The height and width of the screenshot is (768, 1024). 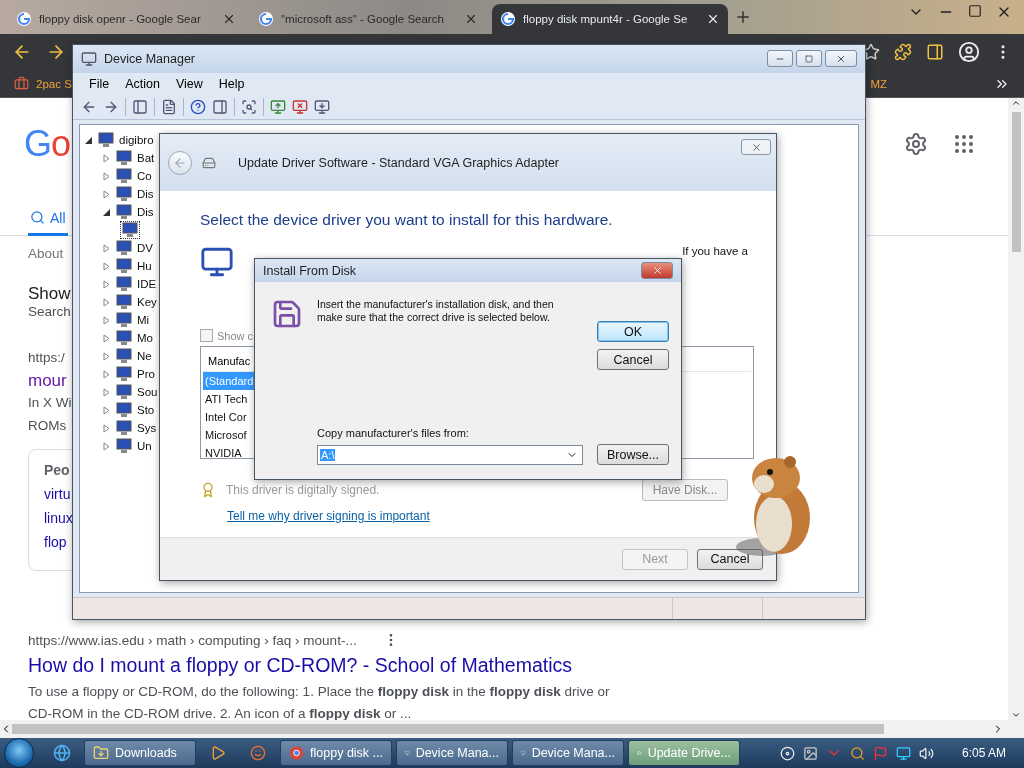 What do you see at coordinates (147, 302) in the screenshot?
I see `tree-item-label: Key` at bounding box center [147, 302].